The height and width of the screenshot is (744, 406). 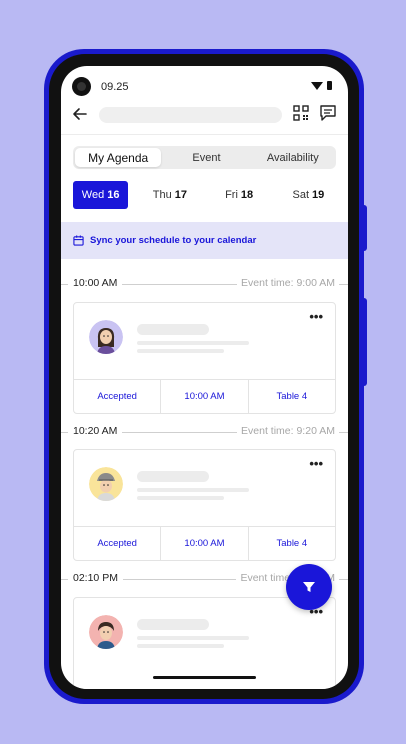 What do you see at coordinates (365, 228) in the screenshot?
I see `volume-button` at bounding box center [365, 228].